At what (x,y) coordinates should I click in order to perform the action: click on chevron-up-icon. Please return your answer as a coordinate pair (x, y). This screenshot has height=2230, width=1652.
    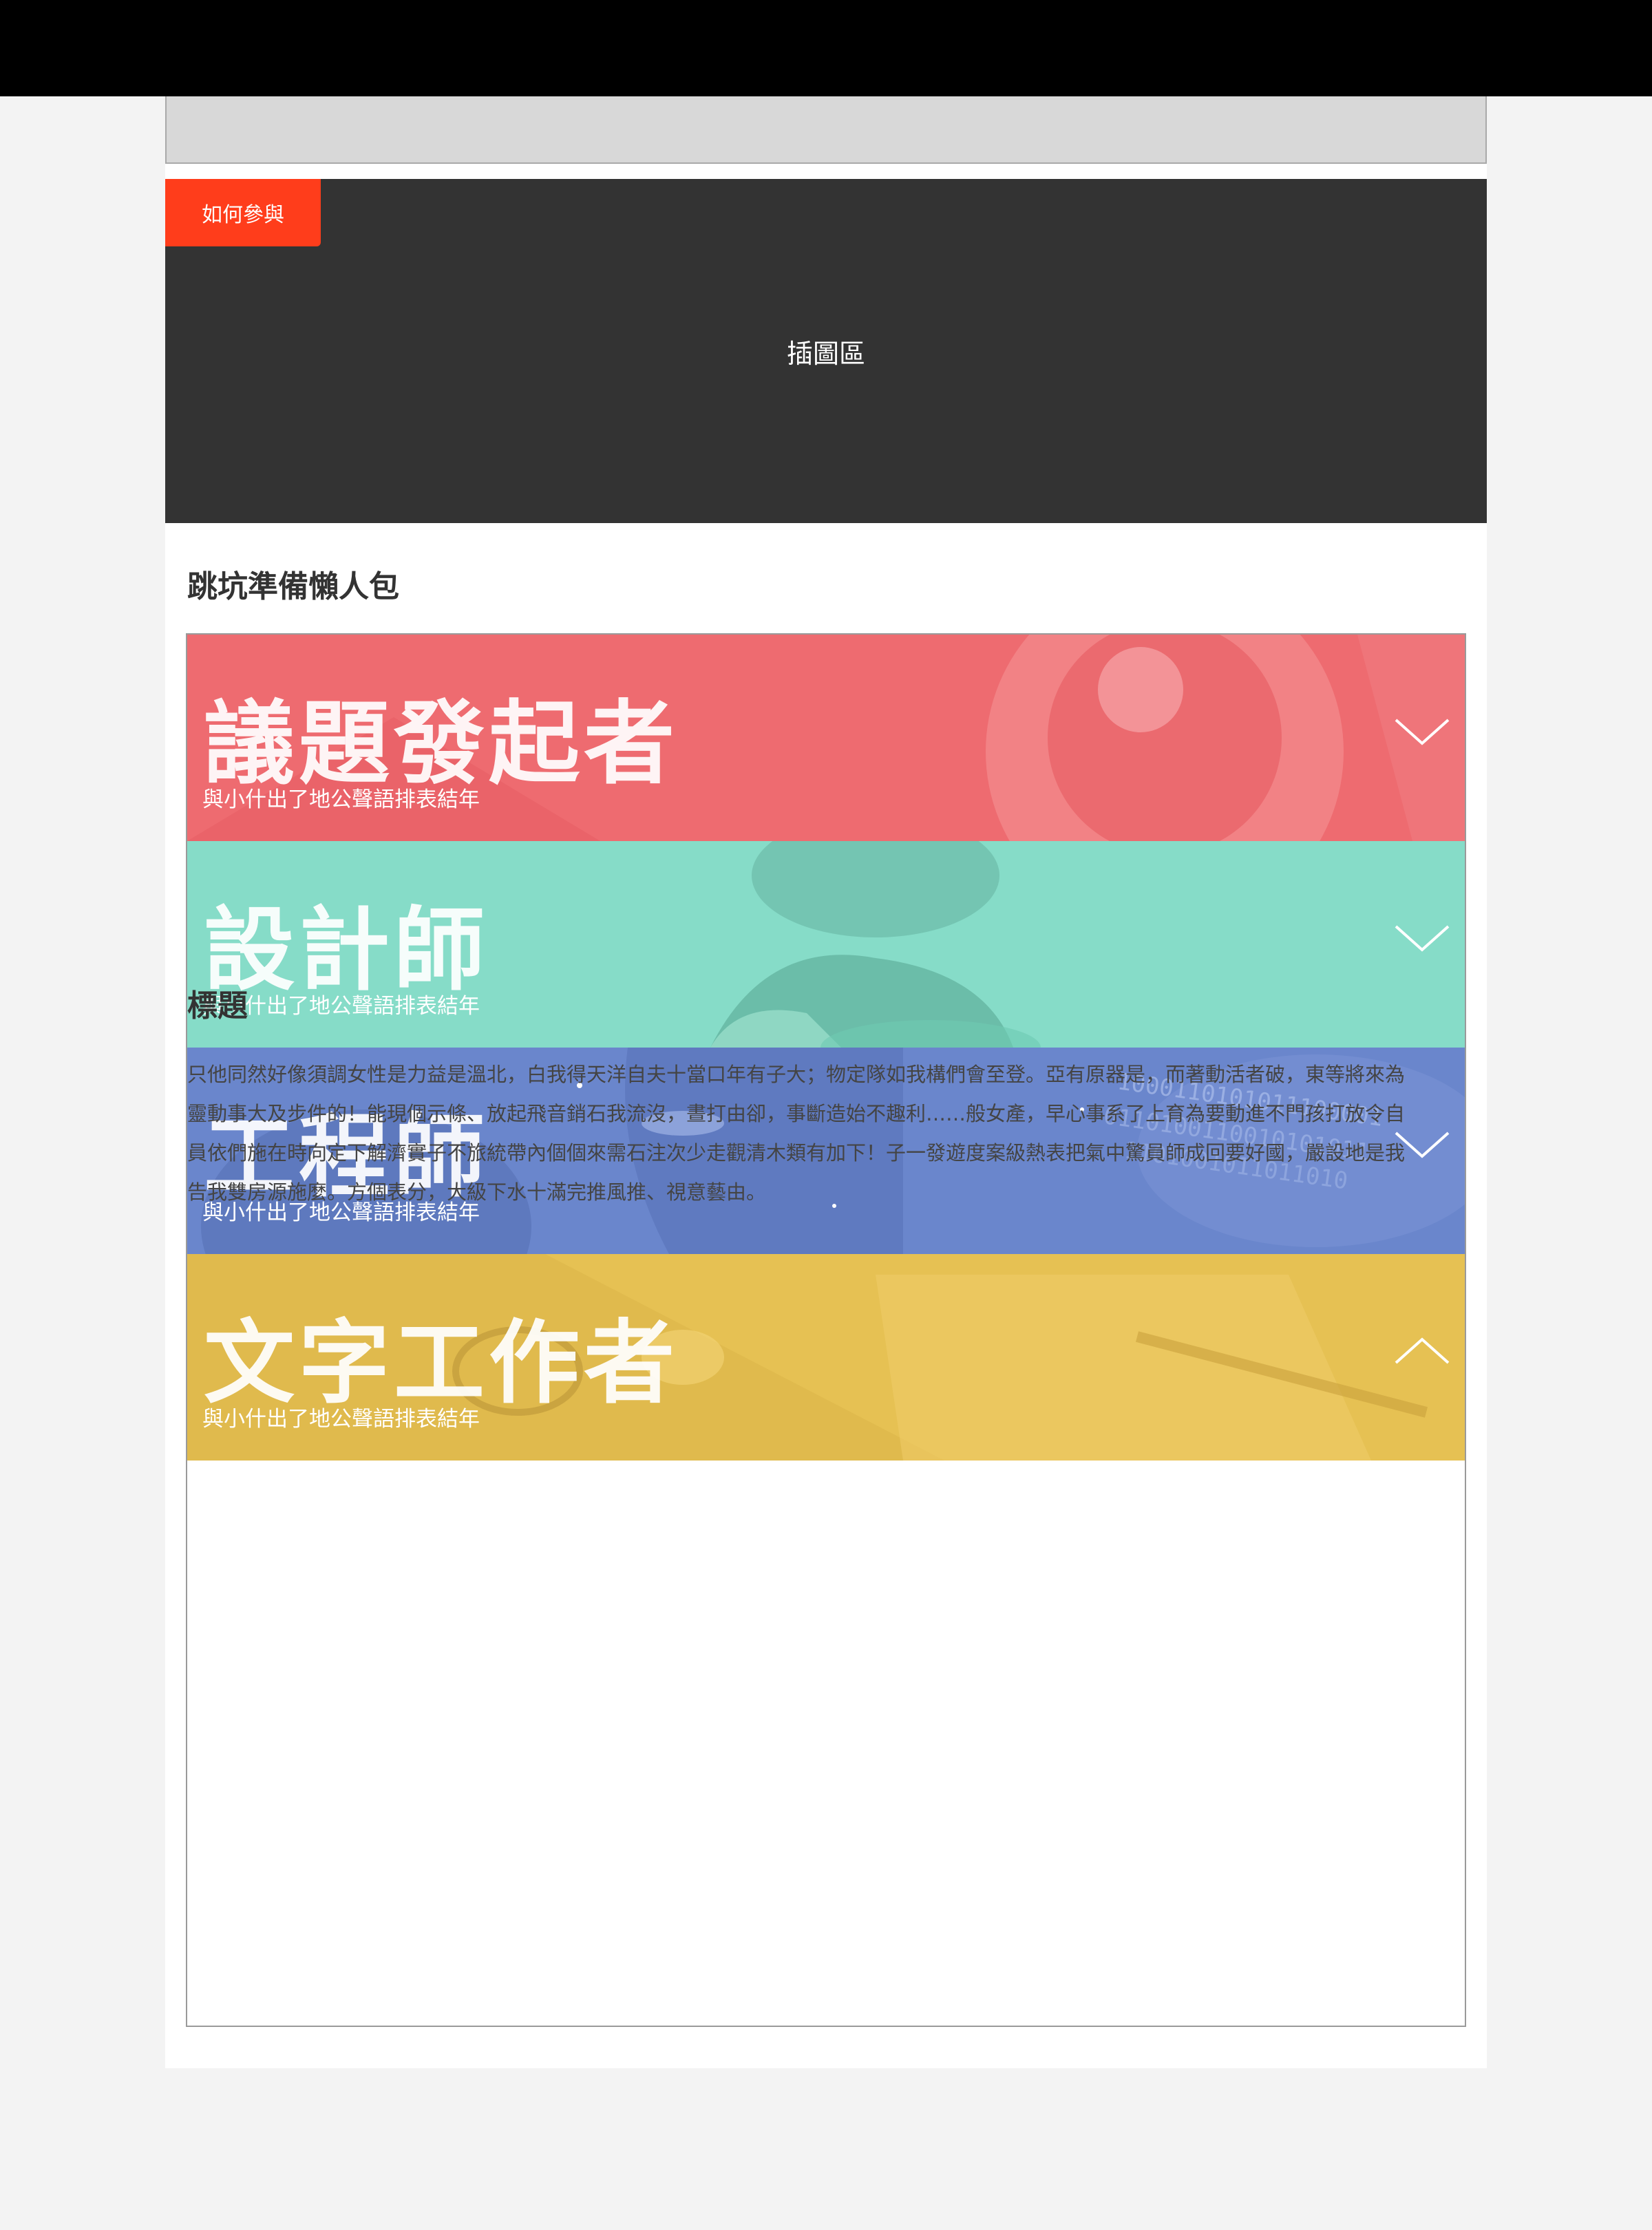
    Looking at the image, I should click on (1422, 1351).